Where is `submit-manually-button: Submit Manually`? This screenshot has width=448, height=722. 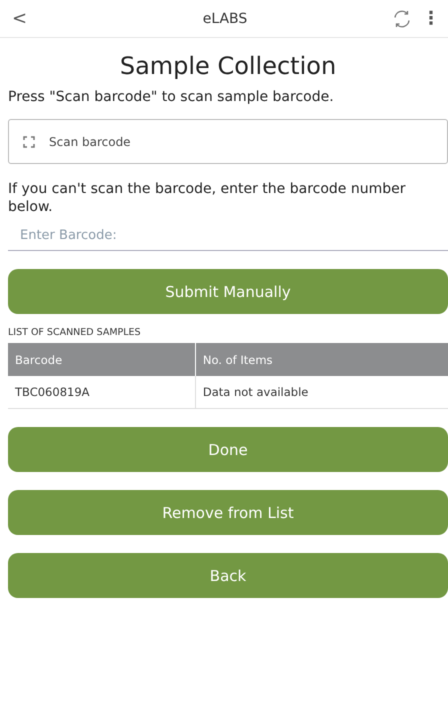 submit-manually-button: Submit Manually is located at coordinates (228, 291).